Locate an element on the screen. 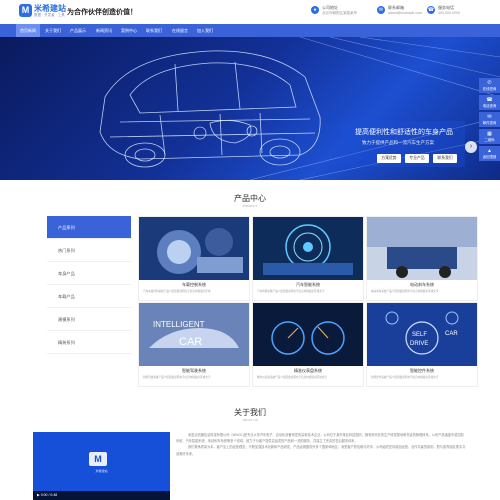 The height and width of the screenshot is (500, 500). banner-button-contact: 联系我们 is located at coordinates (445, 158).